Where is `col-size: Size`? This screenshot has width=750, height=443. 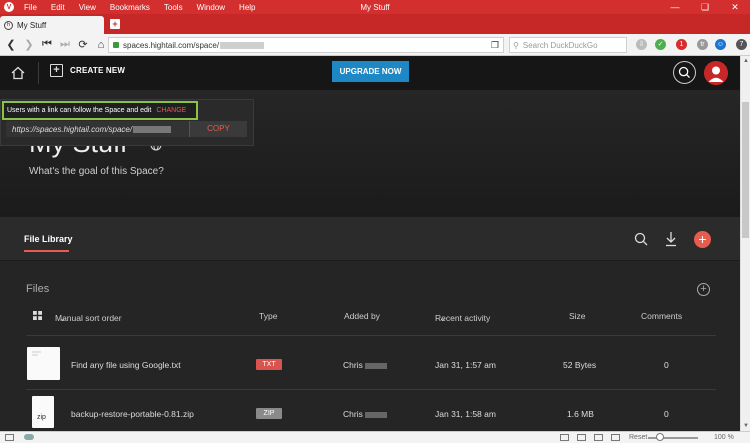 col-size: Size is located at coordinates (577, 316).